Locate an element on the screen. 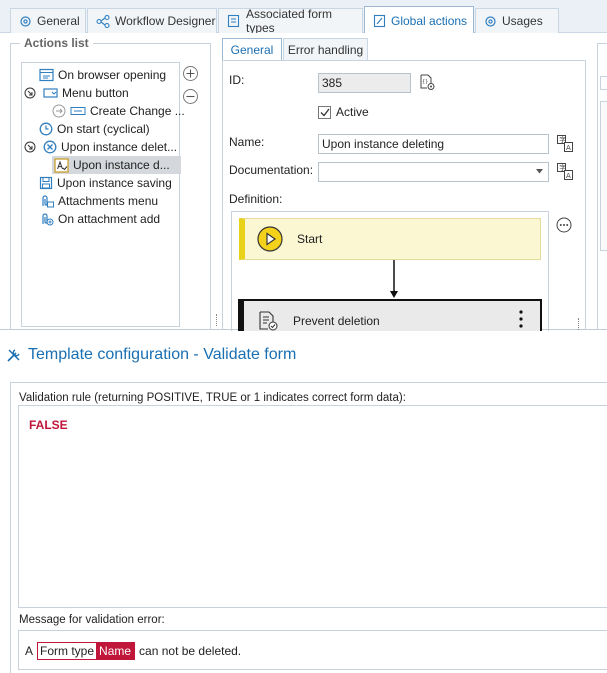 Image resolution: width=607 pixels, height=673 pixels. validation-rule-value: FALSE is located at coordinates (48, 425).